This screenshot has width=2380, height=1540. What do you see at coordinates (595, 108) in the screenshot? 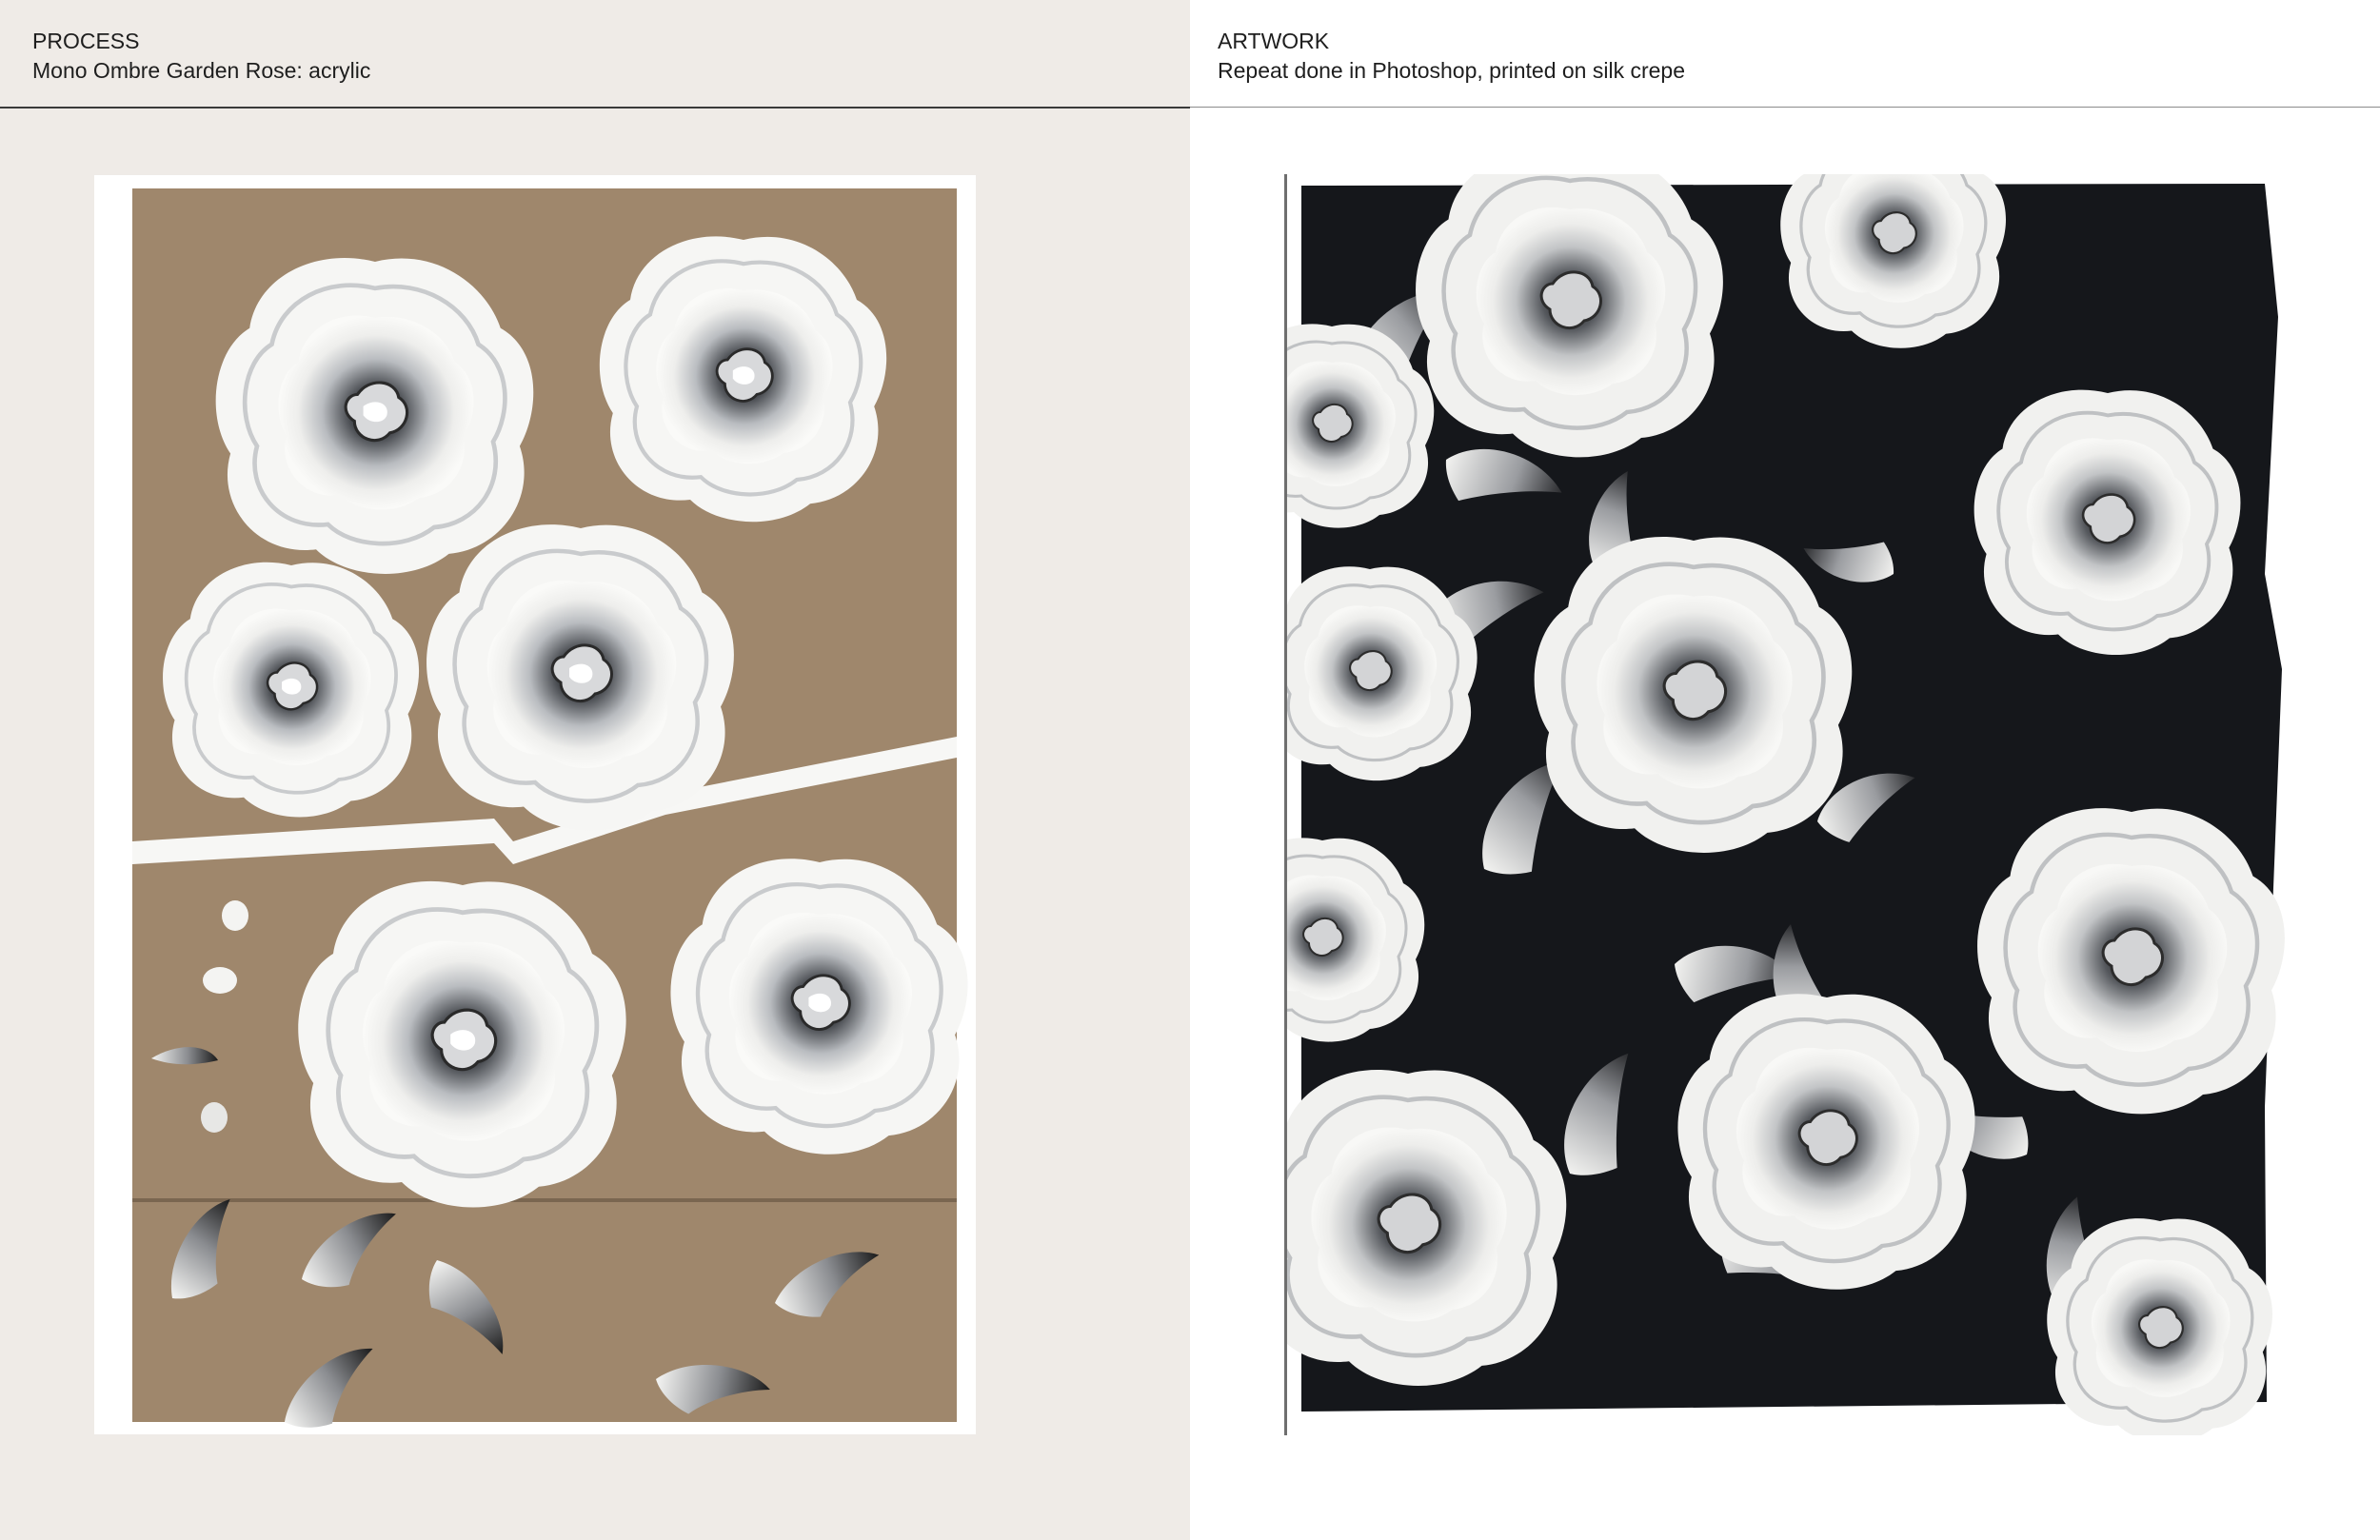
I see `header-divider-left` at bounding box center [595, 108].